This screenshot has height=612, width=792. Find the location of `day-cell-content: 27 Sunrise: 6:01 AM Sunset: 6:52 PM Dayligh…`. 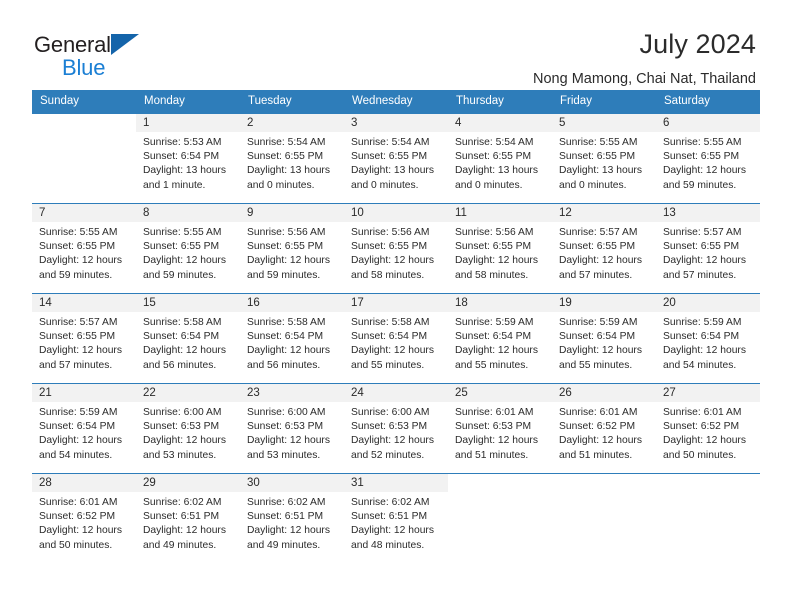

day-cell-content: 27 Sunrise: 6:01 AM Sunset: 6:52 PM Dayligh… is located at coordinates (708, 428).